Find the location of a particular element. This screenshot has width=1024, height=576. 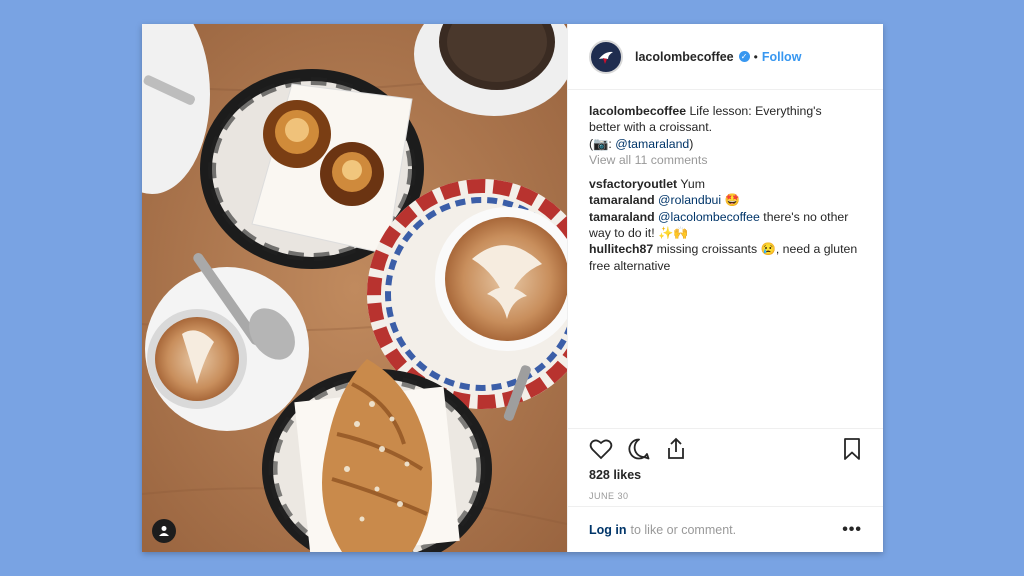

comment-item: vsfactoryoutlet Yum is located at coordinates (725, 184).